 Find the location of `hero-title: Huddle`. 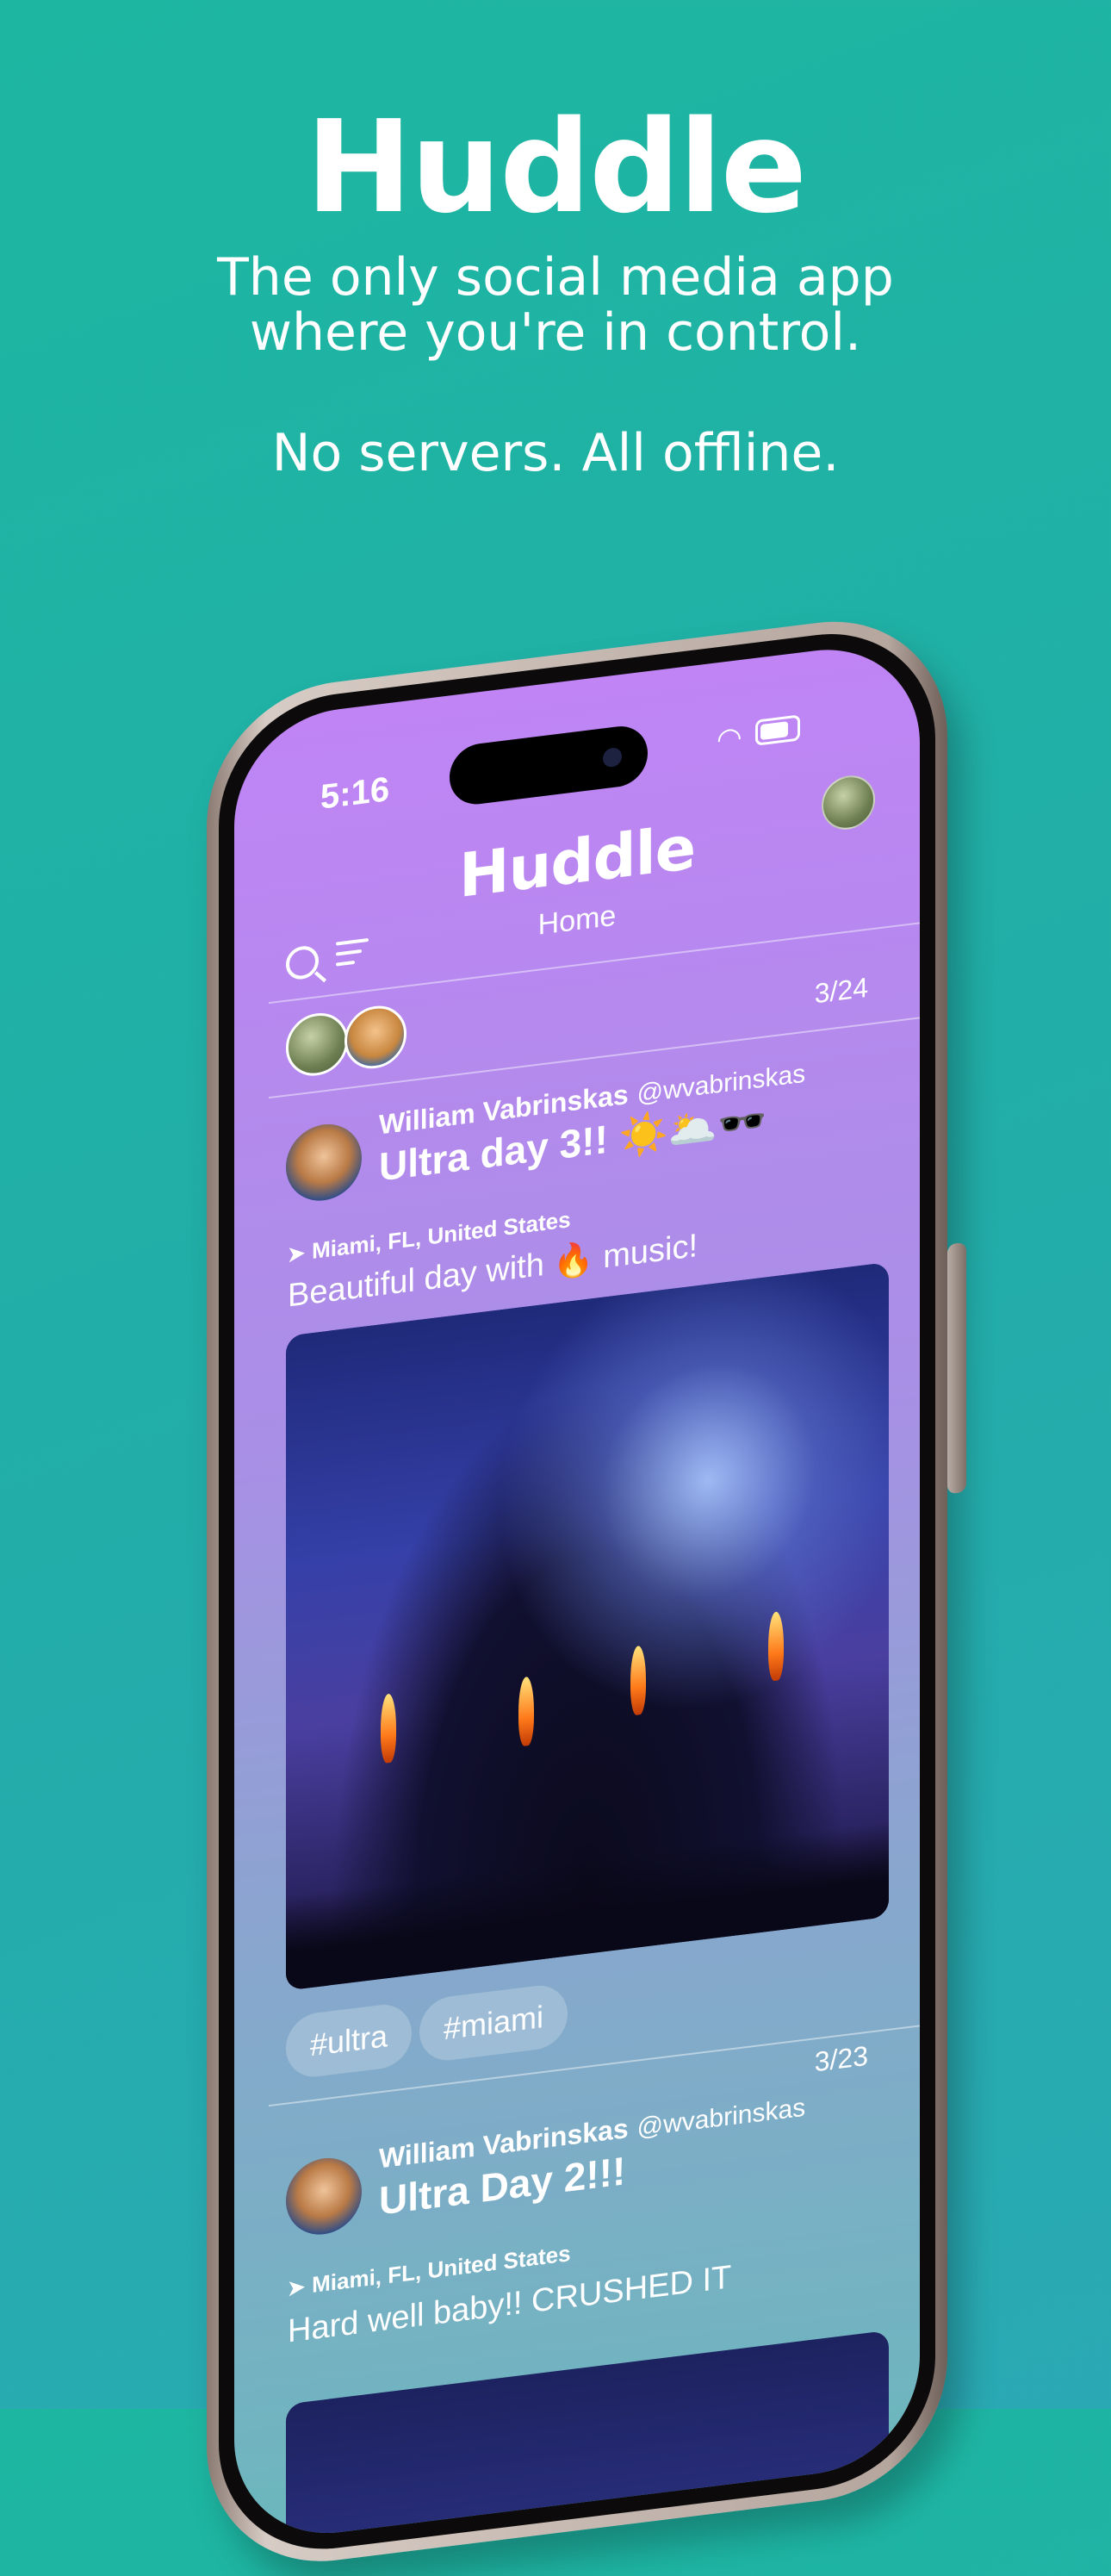

hero-title: Huddle is located at coordinates (556, 167).